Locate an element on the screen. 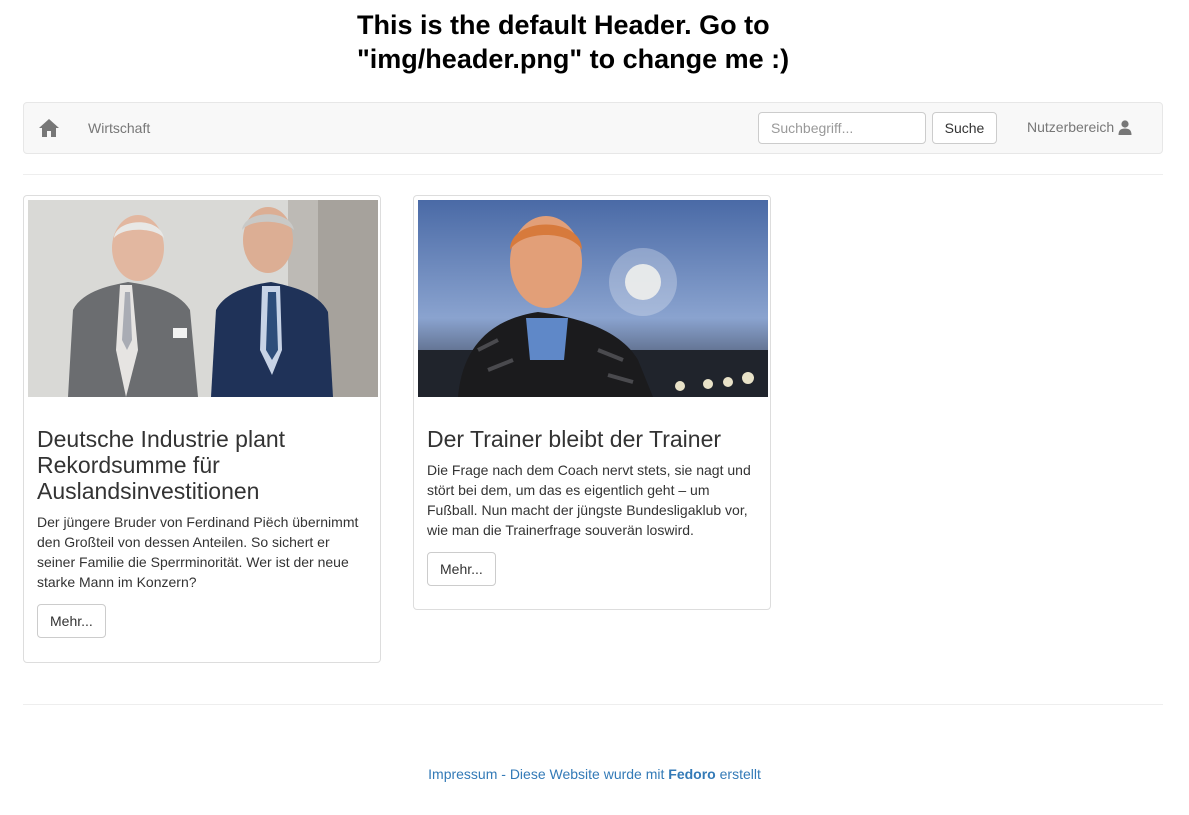 This screenshot has height=815, width=1189. divider-bottom is located at coordinates (593, 704).